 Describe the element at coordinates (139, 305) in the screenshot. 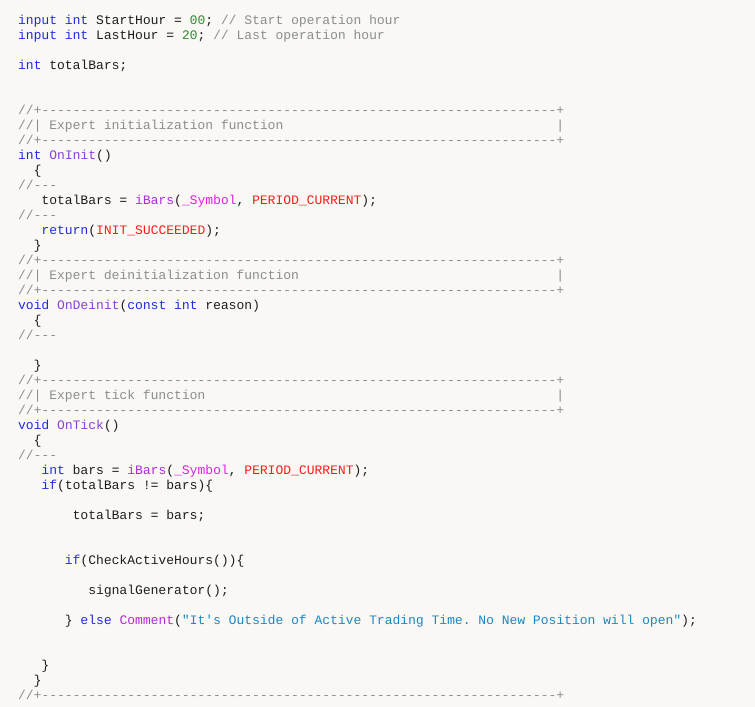

I see `code-line: void OnDeinit(const int reason)` at that location.